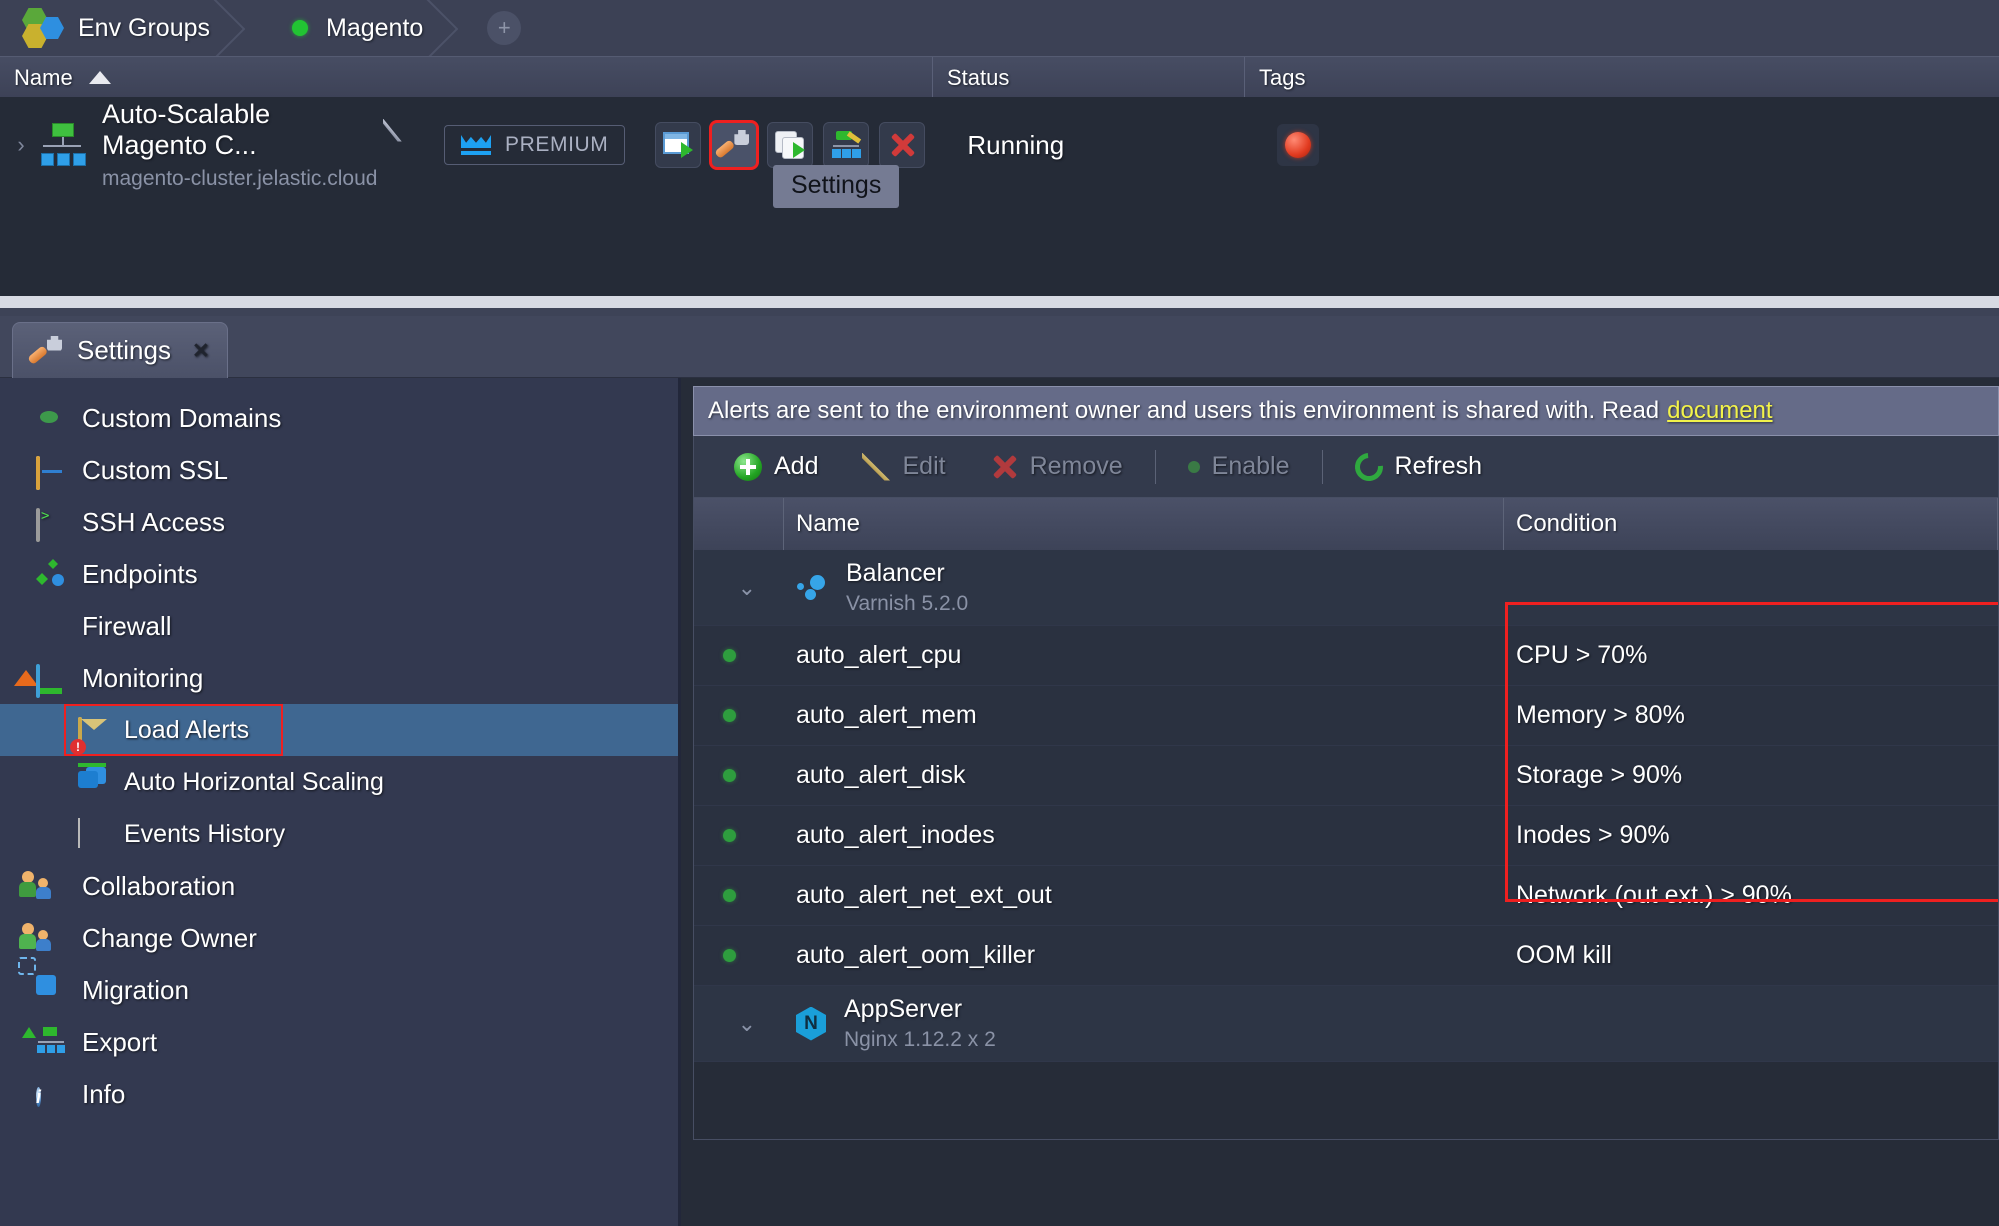 Image resolution: width=1999 pixels, height=1226 pixels. I want to click on table-row: auto_alert_inodes Inodes > 90%, so click(1346, 836).